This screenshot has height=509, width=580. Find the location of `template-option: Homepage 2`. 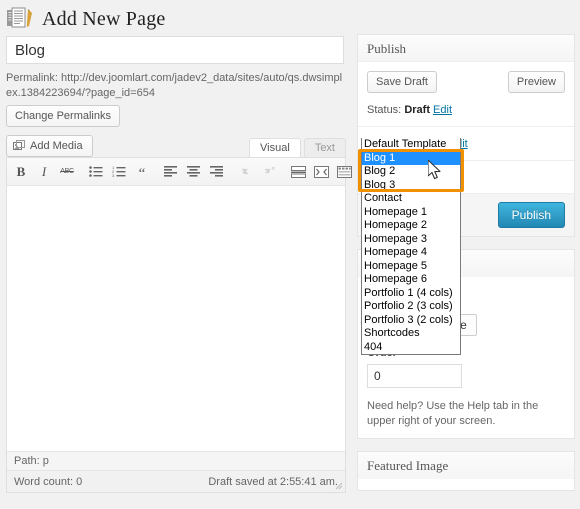

template-option: Homepage 2 is located at coordinates (411, 226).